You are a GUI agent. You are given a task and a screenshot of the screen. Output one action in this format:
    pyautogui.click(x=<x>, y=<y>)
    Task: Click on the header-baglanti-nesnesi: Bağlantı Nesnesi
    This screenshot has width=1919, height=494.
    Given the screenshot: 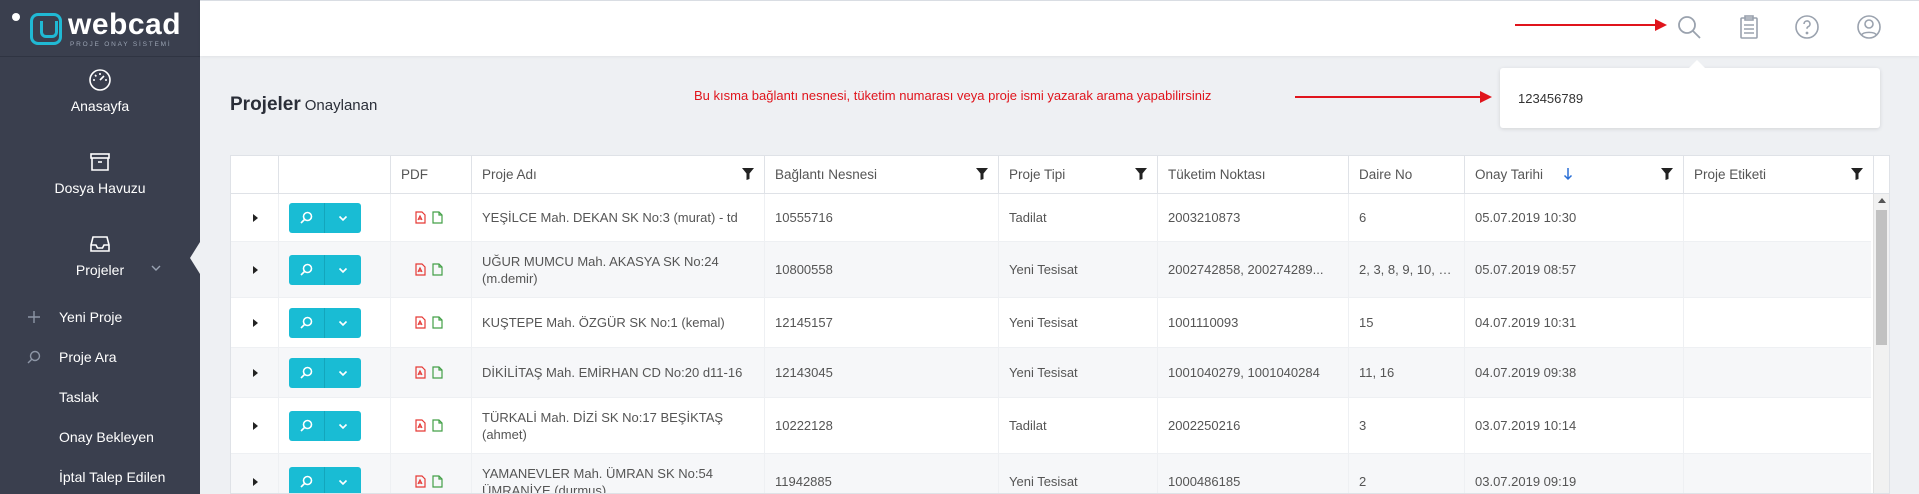 What is the action you would take?
    pyautogui.click(x=882, y=175)
    